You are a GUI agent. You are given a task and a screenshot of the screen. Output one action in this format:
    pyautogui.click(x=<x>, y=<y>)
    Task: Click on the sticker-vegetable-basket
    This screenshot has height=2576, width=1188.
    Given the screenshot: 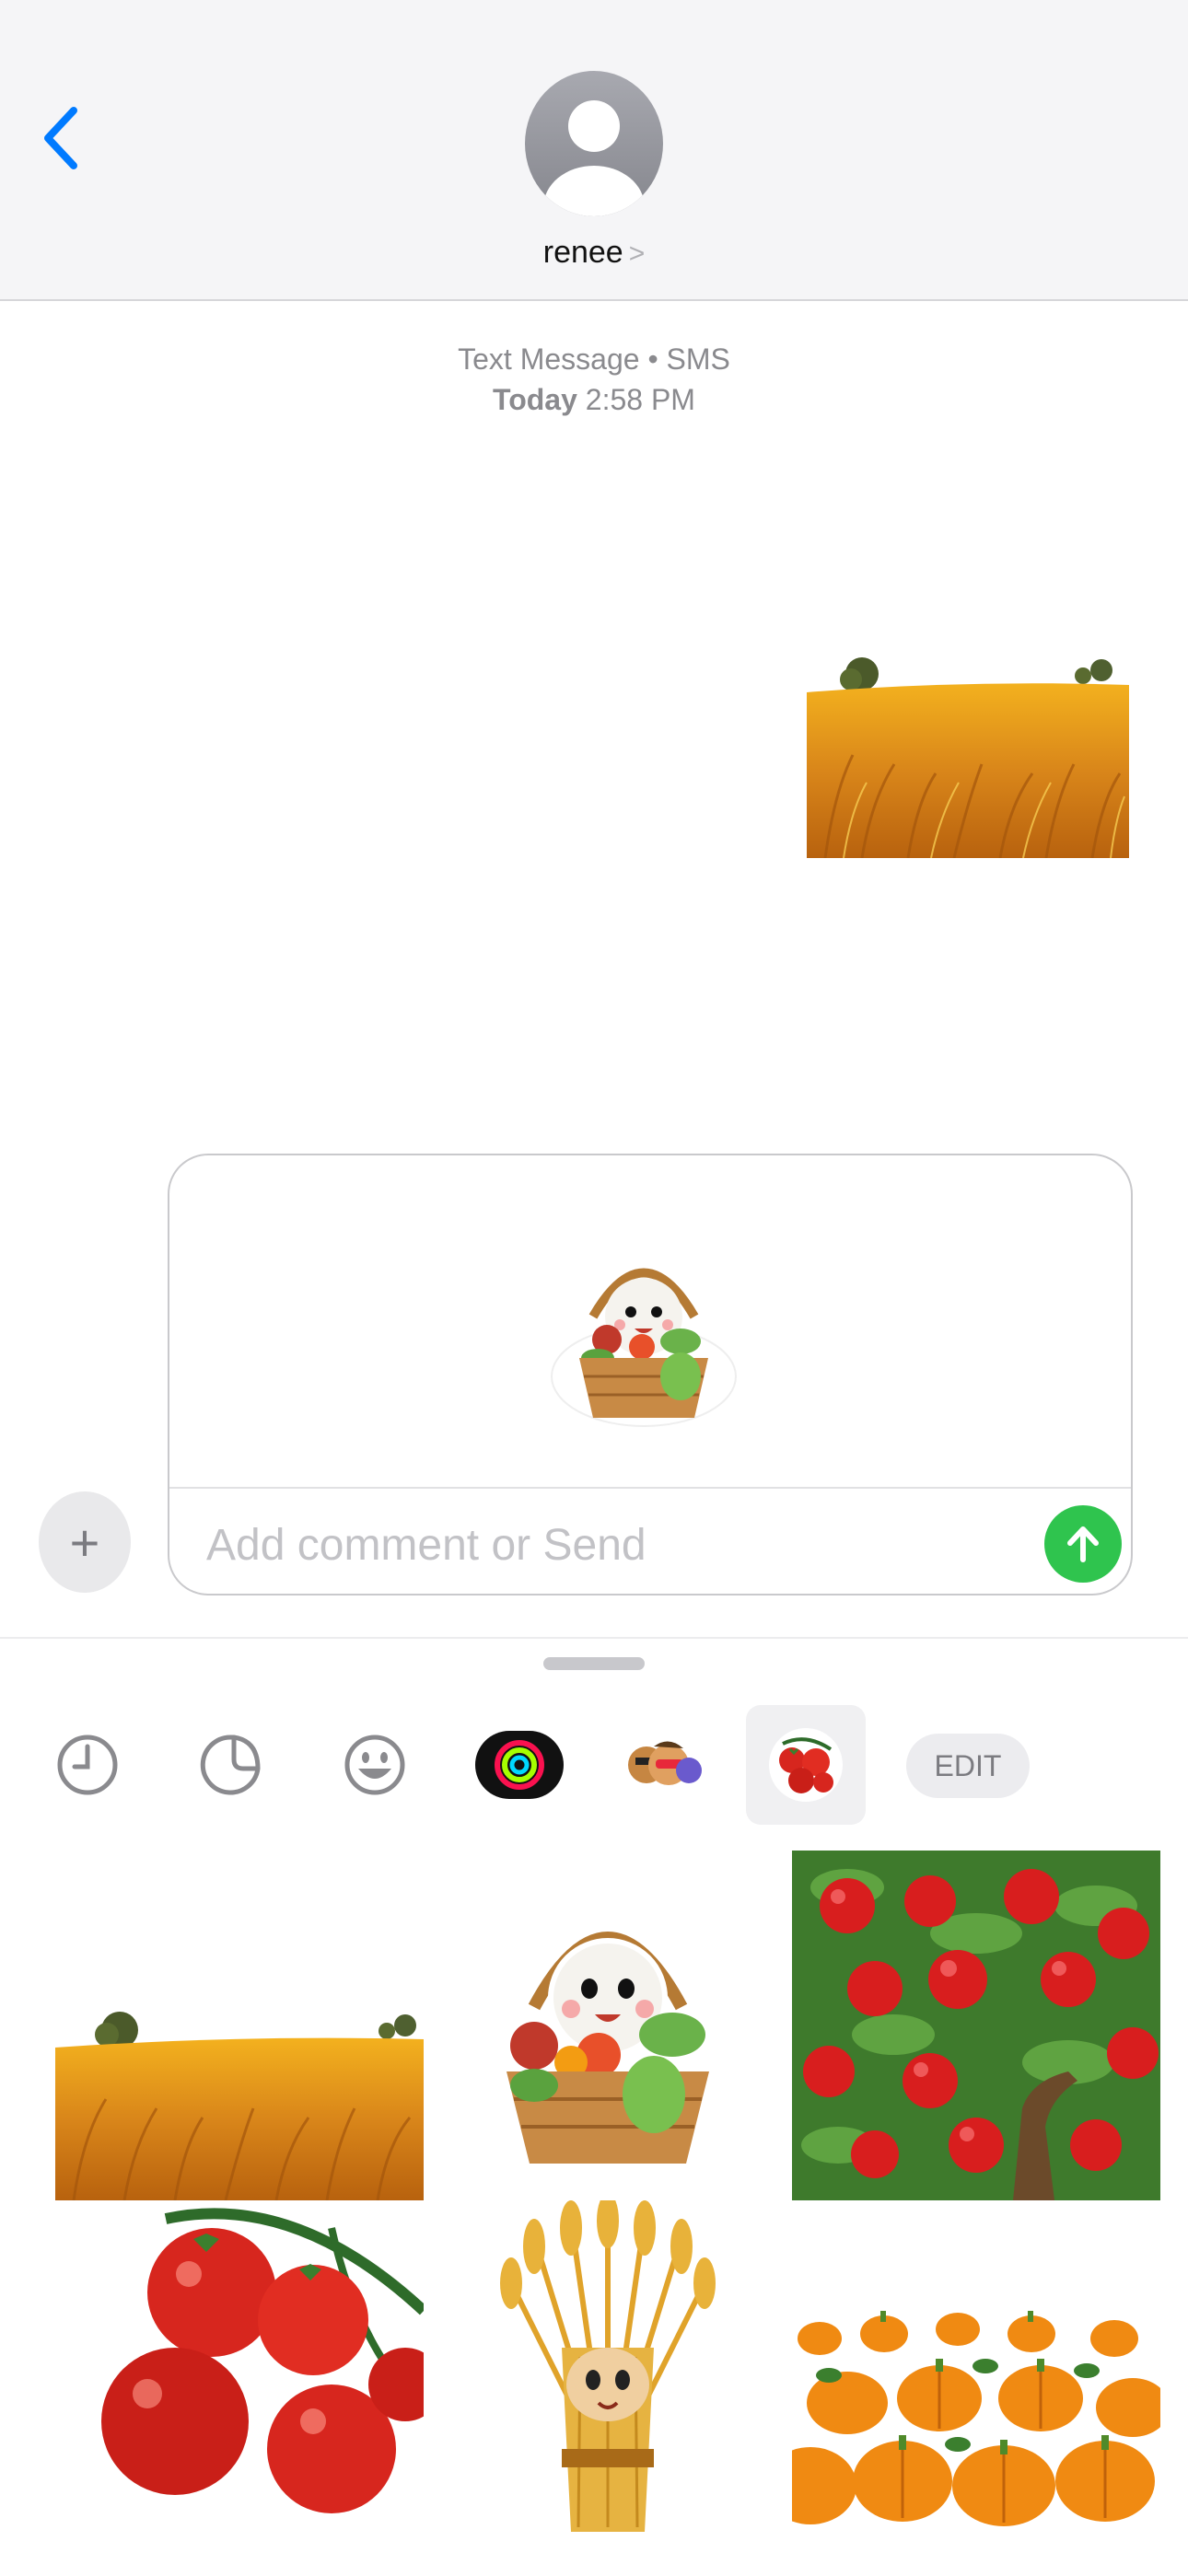 What is the action you would take?
    pyautogui.click(x=608, y=2025)
    